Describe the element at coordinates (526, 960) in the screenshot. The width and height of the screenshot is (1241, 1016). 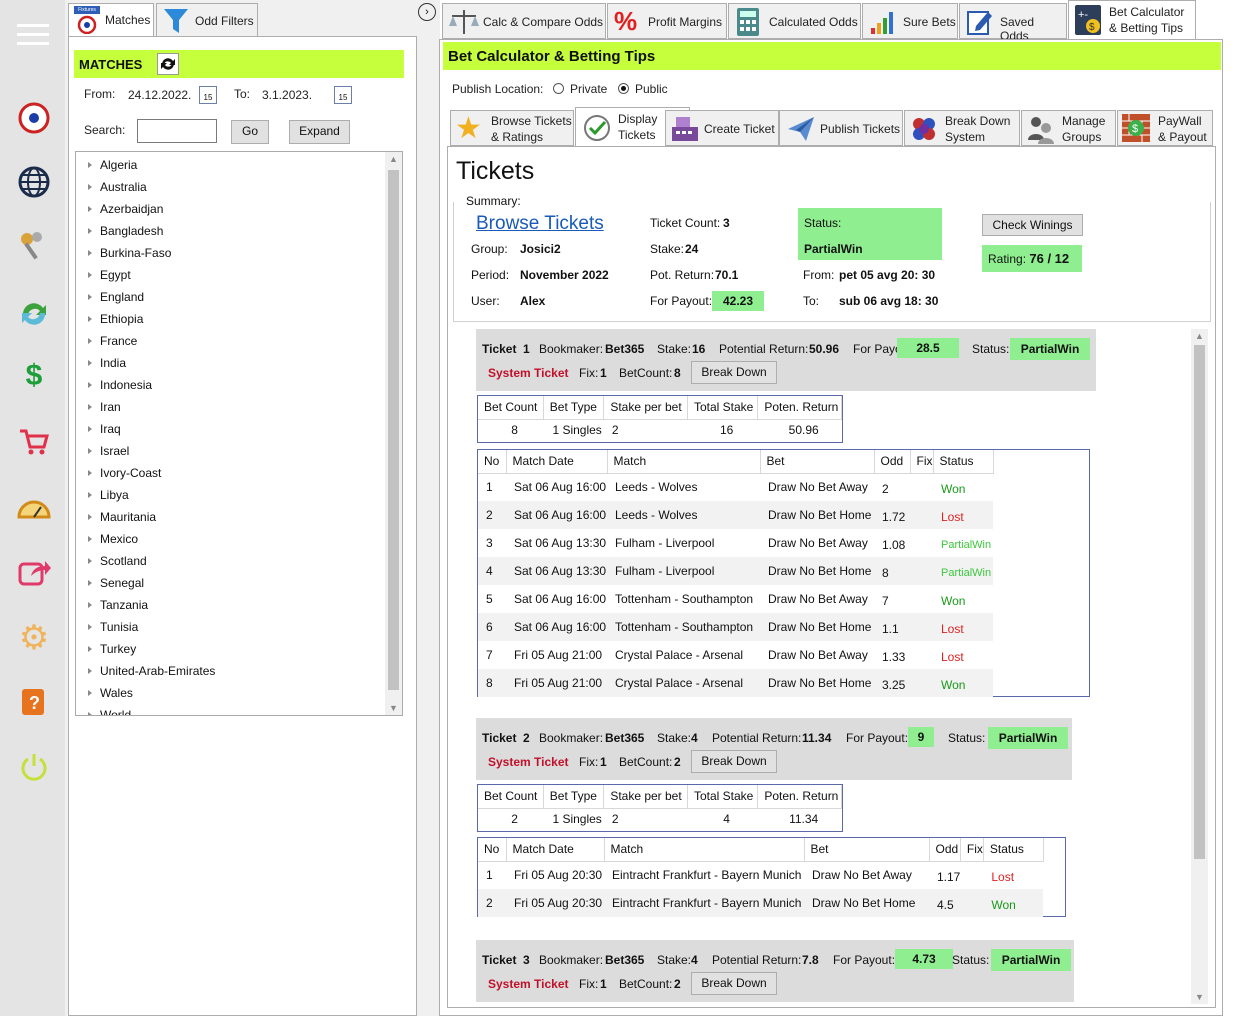
I see `ticket-number: 3` at that location.